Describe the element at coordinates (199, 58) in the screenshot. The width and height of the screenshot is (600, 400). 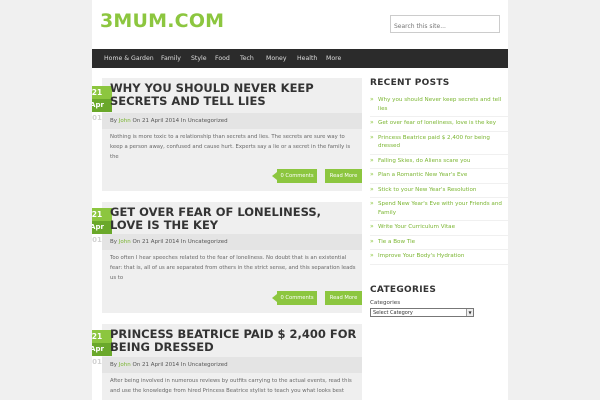
I see `nav-item-style: Style` at that location.